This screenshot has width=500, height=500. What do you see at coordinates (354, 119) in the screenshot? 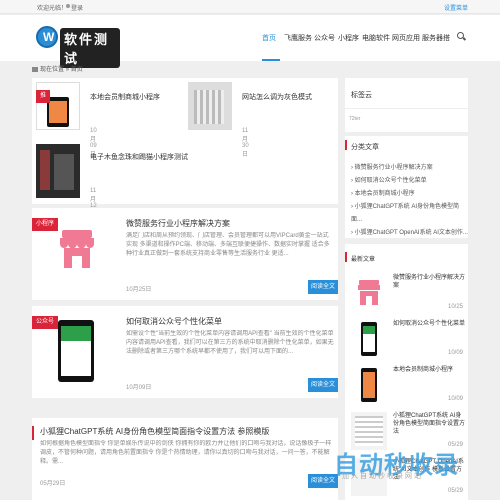
I see `tag-cloud-text: 72ter` at bounding box center [354, 119].